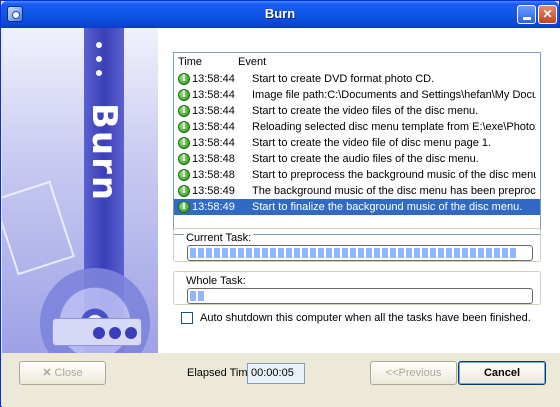 This screenshot has height=407, width=560. I want to click on whole-task-group: Whole Task:, so click(357, 288).